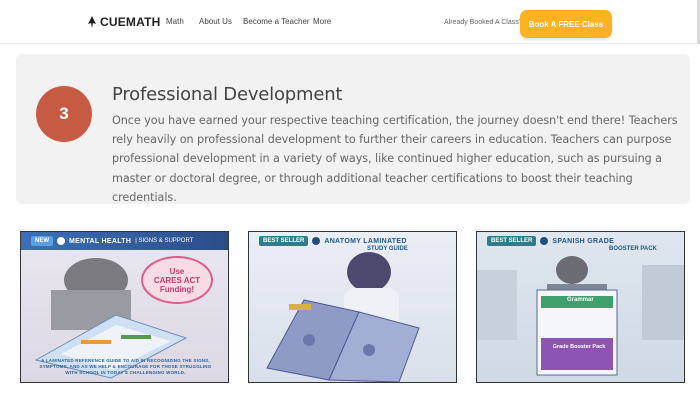  What do you see at coordinates (92, 22) in the screenshot?
I see `rocket-icon` at bounding box center [92, 22].